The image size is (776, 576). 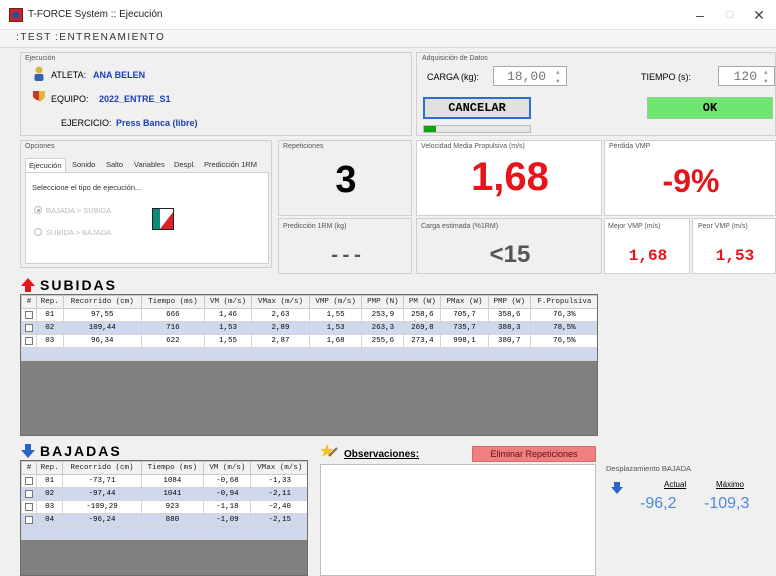 I want to click on subidas-table-cell: 96,34, so click(x=102, y=341).